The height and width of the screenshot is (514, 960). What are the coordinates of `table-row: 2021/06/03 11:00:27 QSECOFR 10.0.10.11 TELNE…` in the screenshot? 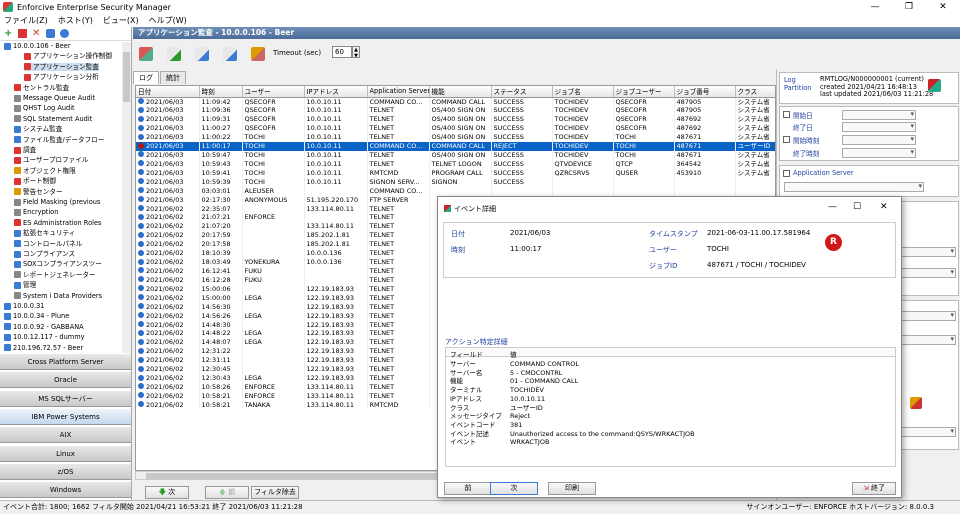 It's located at (455, 128).